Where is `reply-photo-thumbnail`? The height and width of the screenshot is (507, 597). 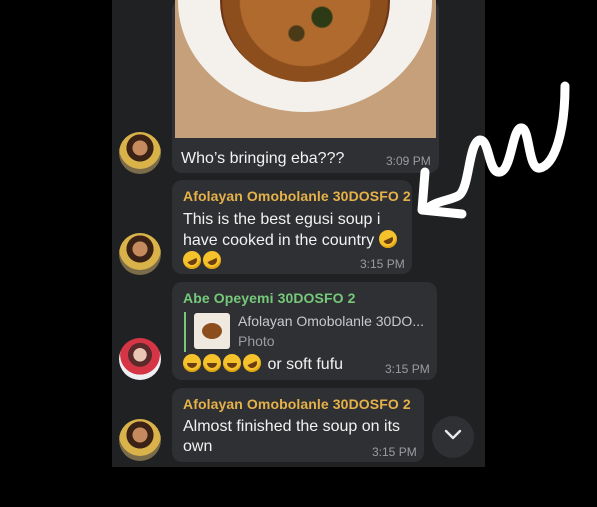 reply-photo-thumbnail is located at coordinates (212, 331).